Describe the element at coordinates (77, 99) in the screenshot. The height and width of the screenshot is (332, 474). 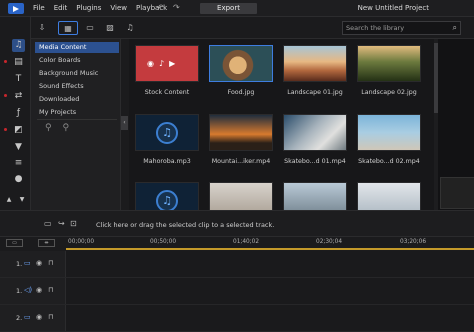
I see `category-downloaded: Downloaded` at that location.